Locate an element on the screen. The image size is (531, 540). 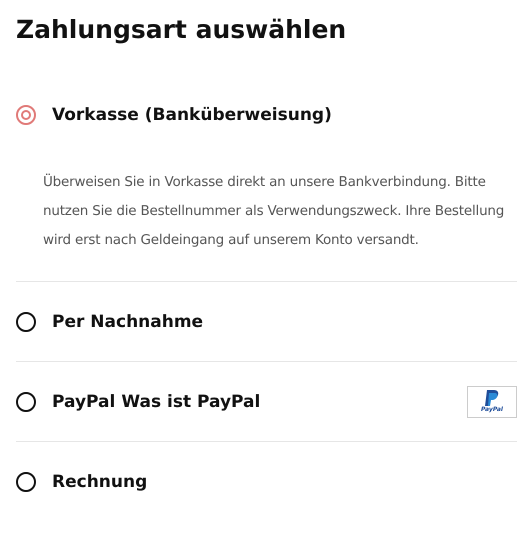
option-label: PayPal is located at coordinates (84, 402).